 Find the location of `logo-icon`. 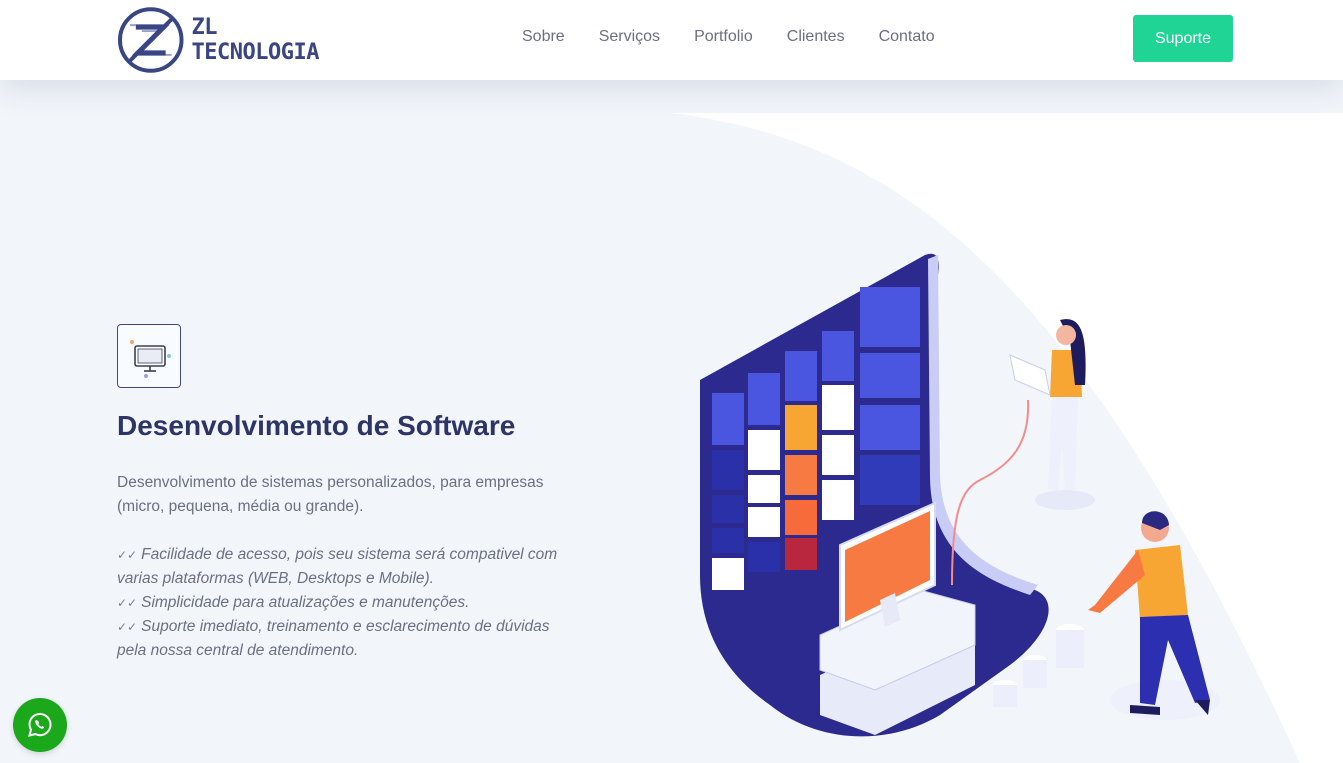

logo-icon is located at coordinates (150, 40).